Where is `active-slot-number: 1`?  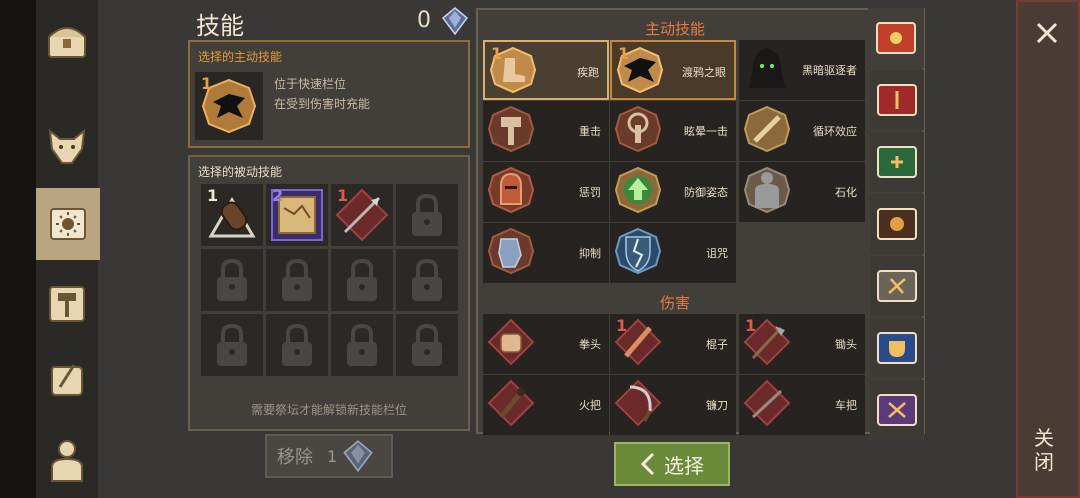 active-slot-number: 1 is located at coordinates (207, 83).